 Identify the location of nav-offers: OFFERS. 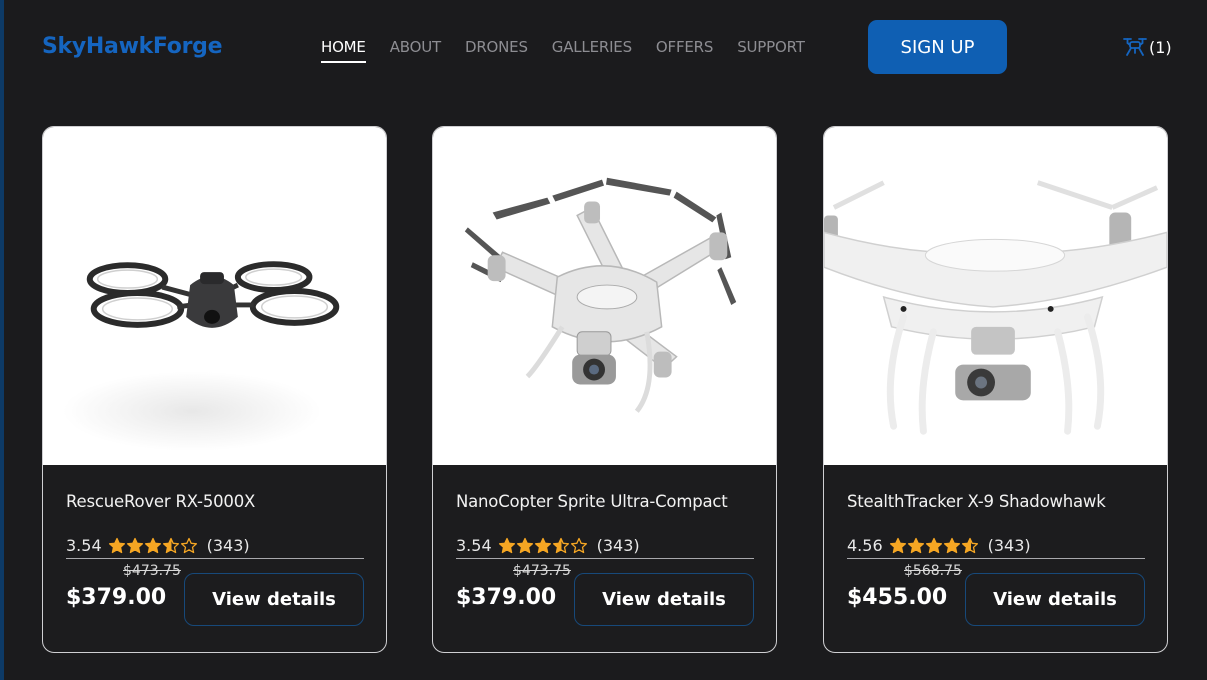
(684, 50).